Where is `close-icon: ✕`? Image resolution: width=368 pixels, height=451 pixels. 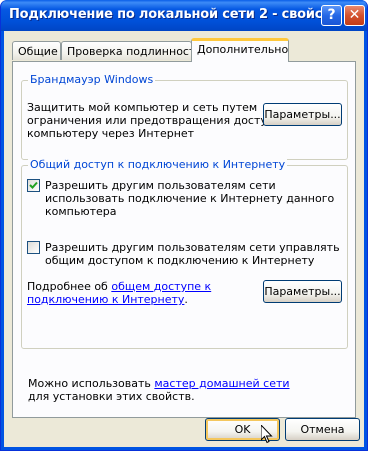
close-icon: ✕ is located at coordinates (354, 15).